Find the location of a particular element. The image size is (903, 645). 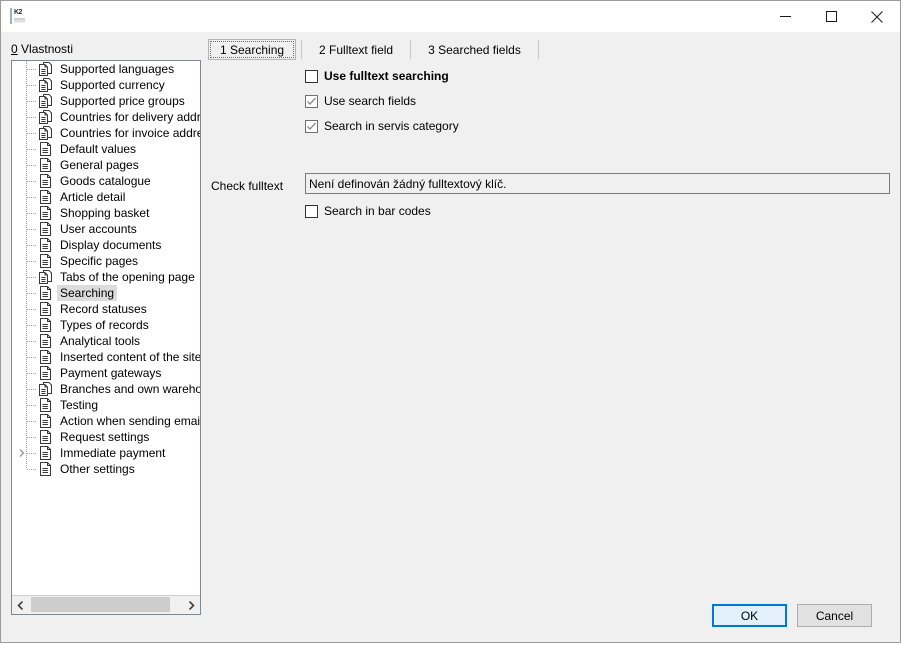

tree-item: Immediate payment is located at coordinates (106, 453).